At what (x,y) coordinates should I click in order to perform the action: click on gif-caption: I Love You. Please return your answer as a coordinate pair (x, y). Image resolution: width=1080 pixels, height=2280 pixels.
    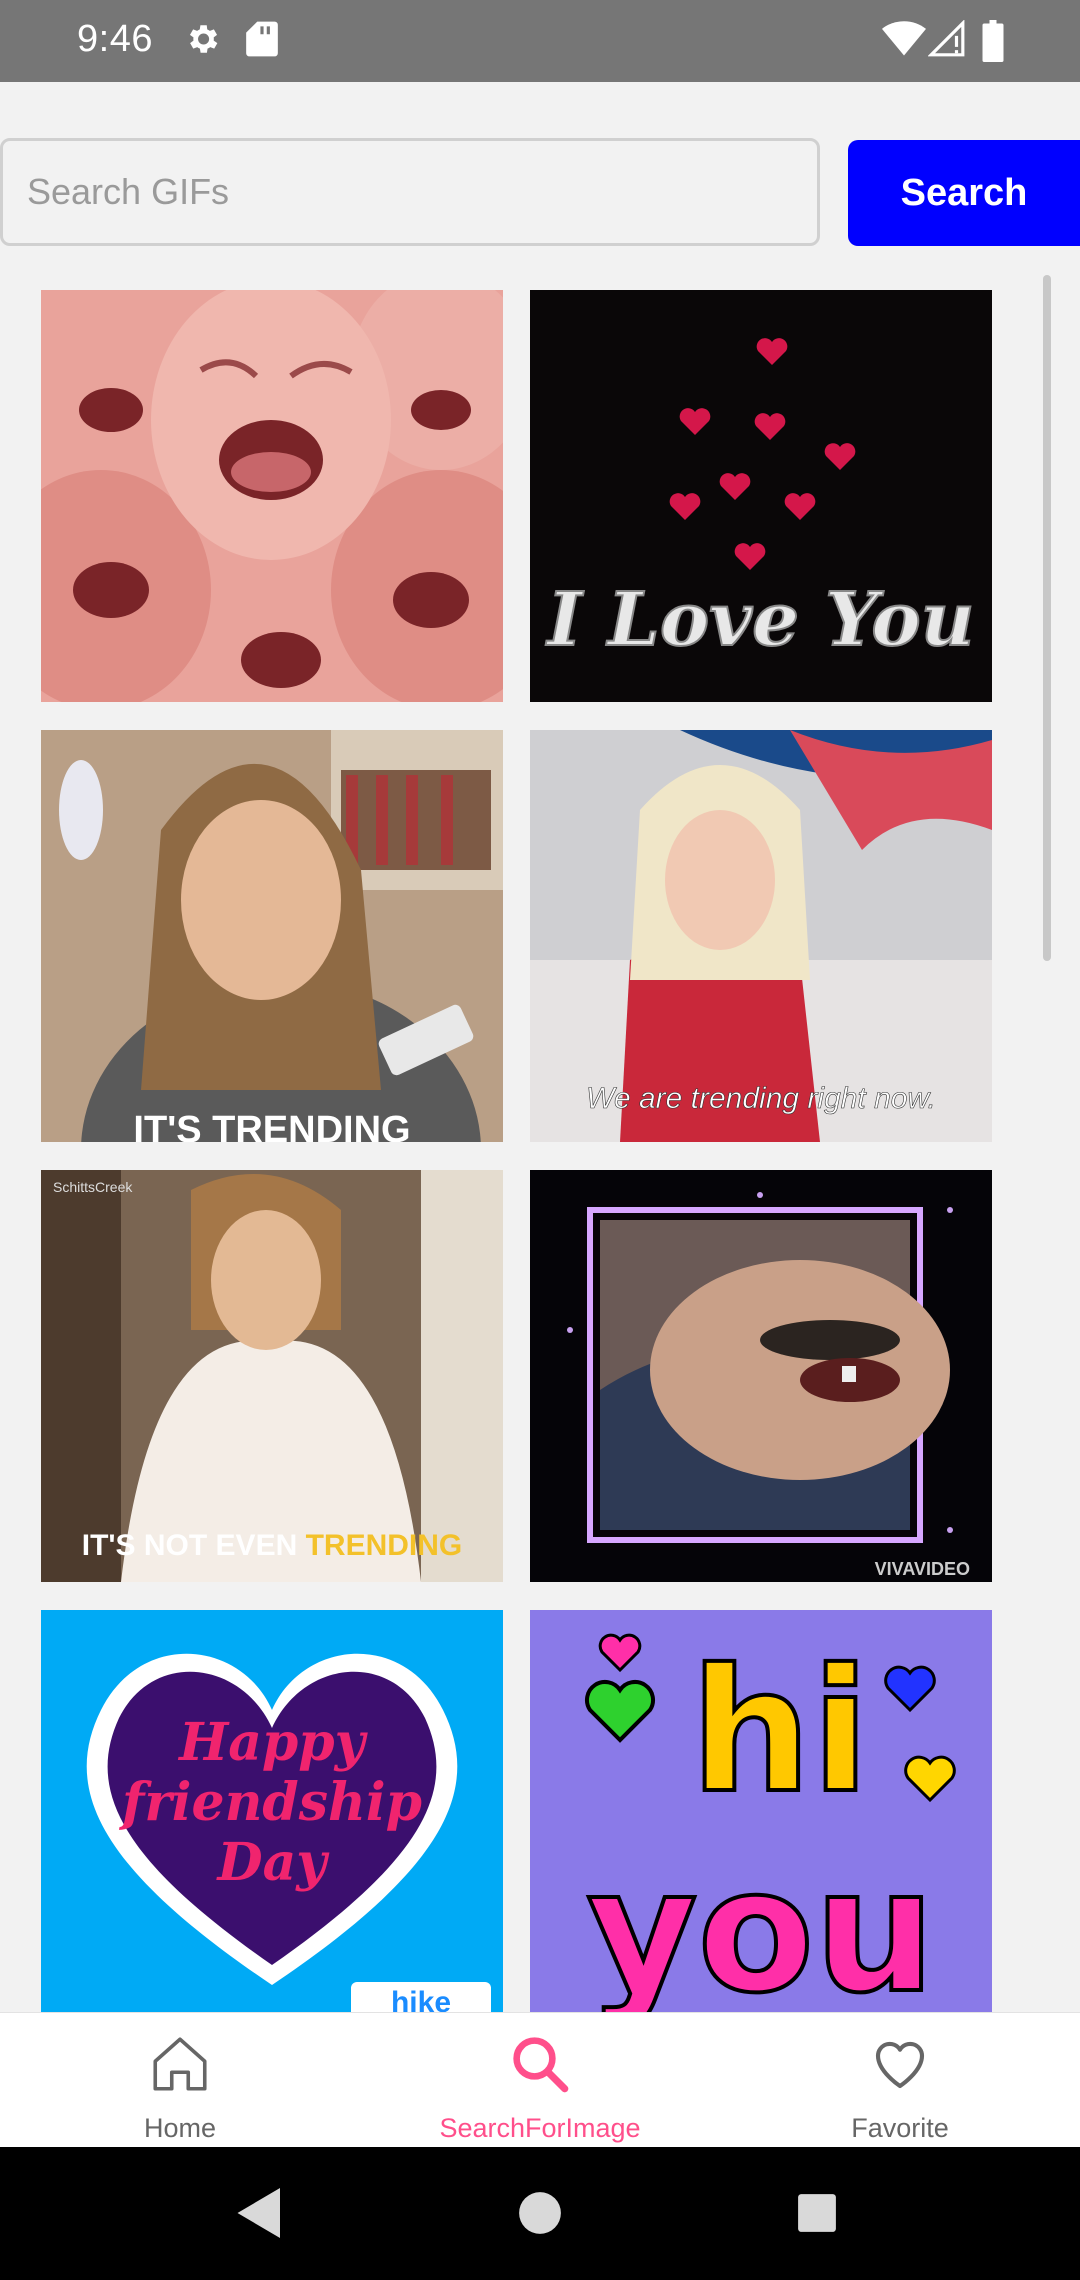
    Looking at the image, I should click on (759, 620).